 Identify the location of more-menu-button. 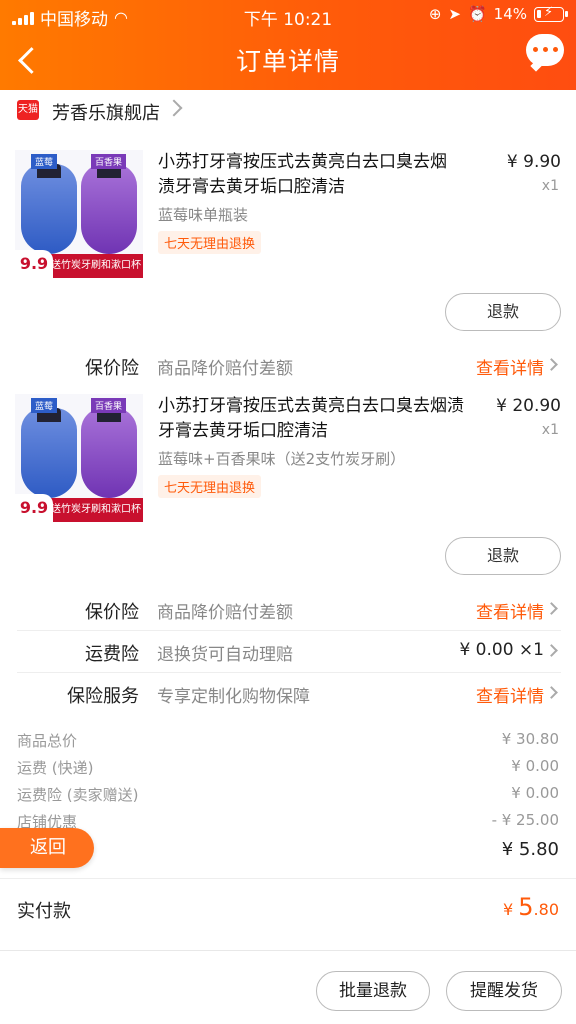
(545, 50).